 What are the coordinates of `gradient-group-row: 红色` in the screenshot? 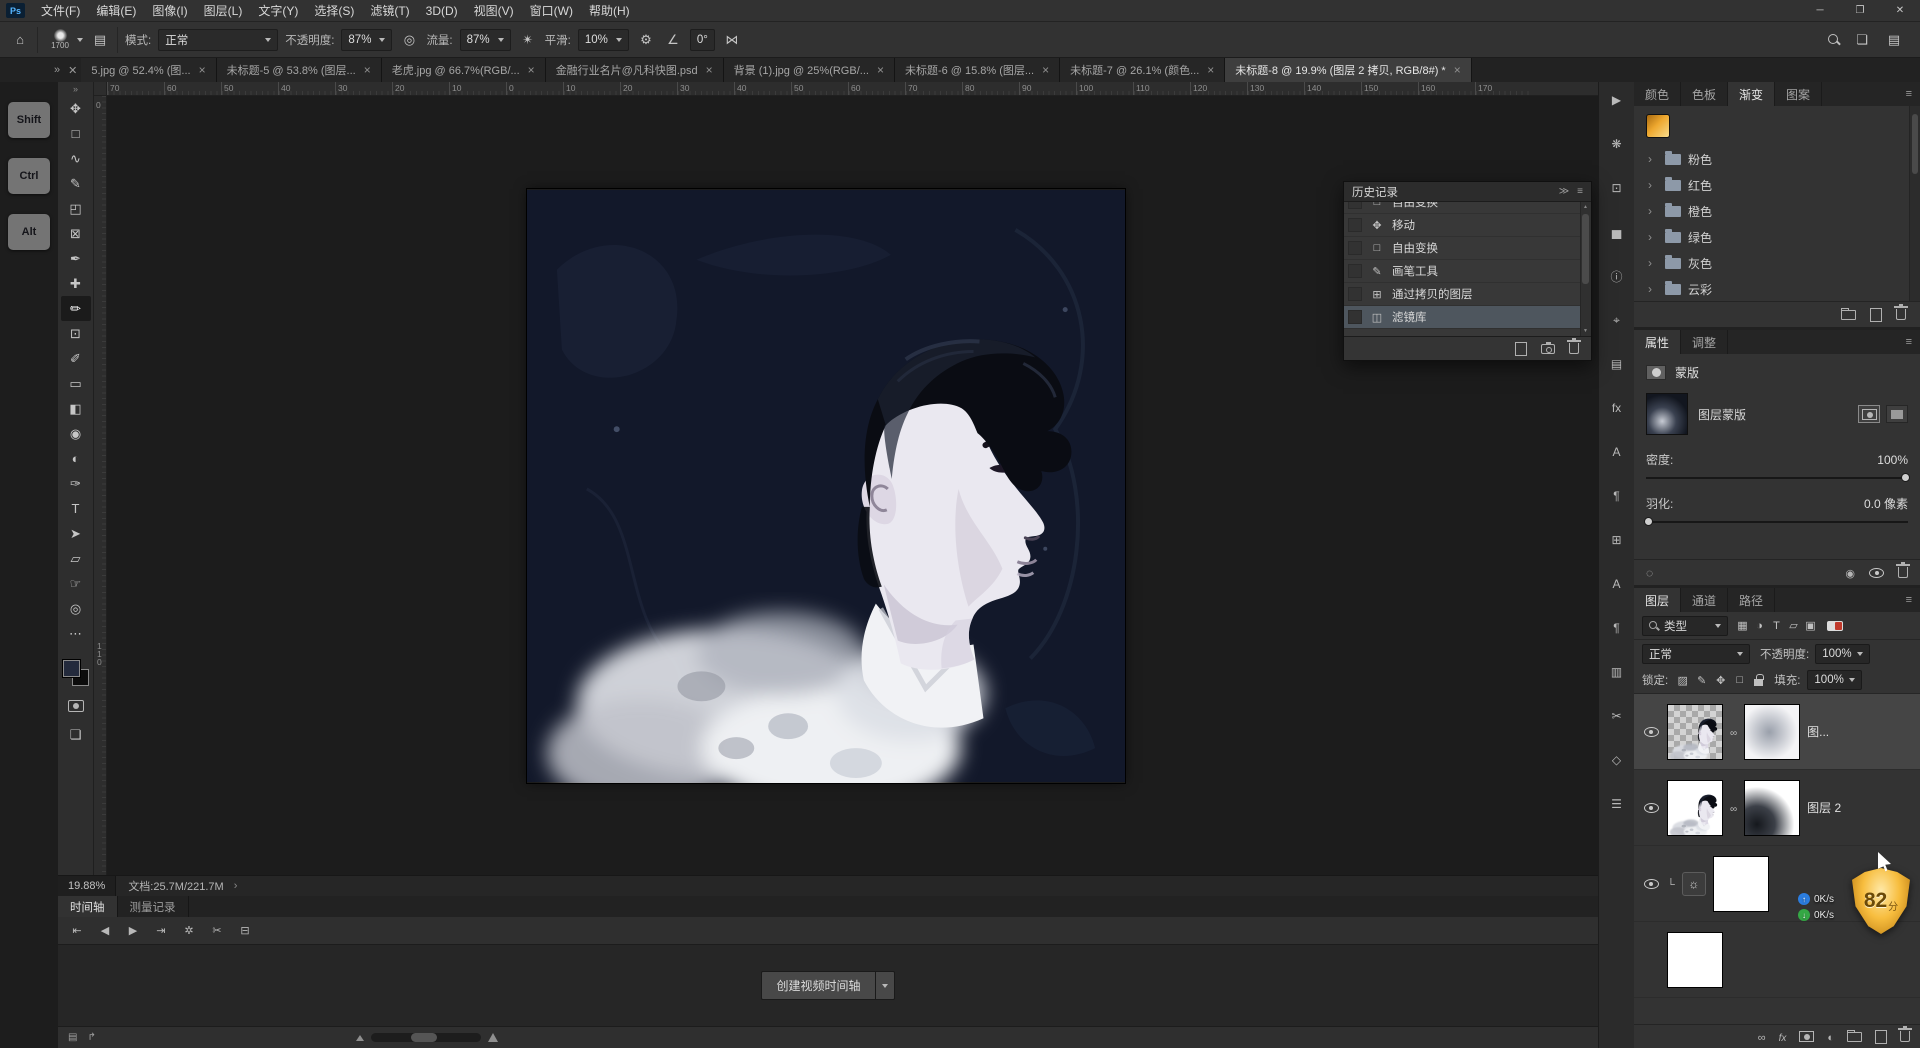 It's located at (1777, 185).